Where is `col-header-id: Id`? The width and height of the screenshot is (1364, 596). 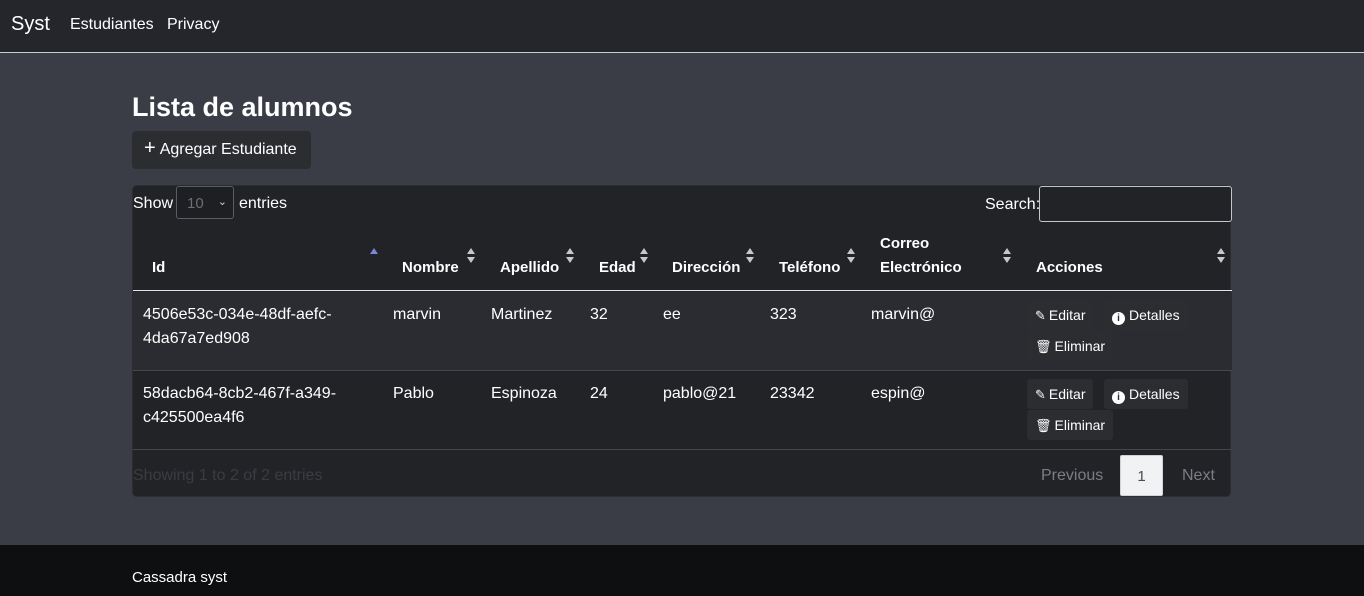
col-header-id: Id is located at coordinates (158, 268).